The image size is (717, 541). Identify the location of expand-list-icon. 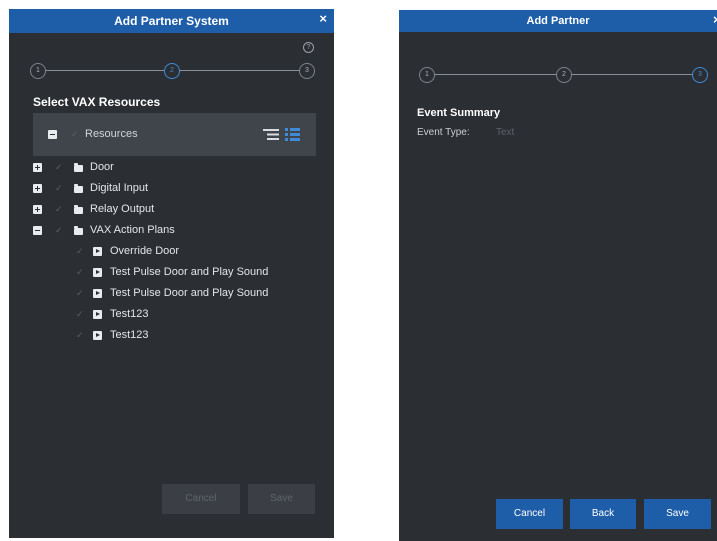
(292, 134).